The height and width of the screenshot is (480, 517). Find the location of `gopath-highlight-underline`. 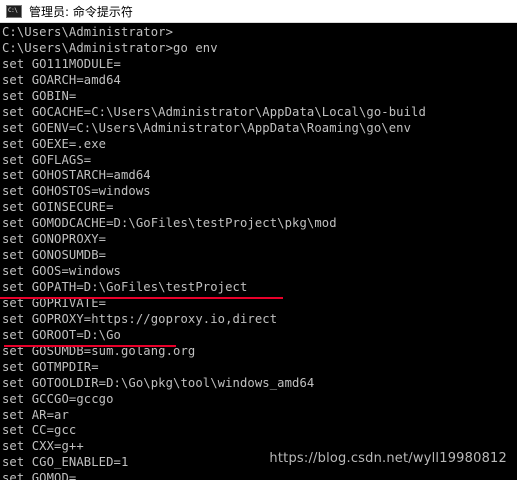

gopath-highlight-underline is located at coordinates (141, 298).